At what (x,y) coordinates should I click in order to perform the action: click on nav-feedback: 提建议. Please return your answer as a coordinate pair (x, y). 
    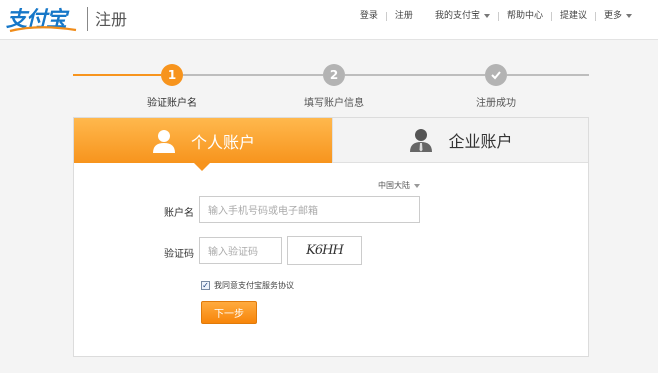
    Looking at the image, I should click on (573, 16).